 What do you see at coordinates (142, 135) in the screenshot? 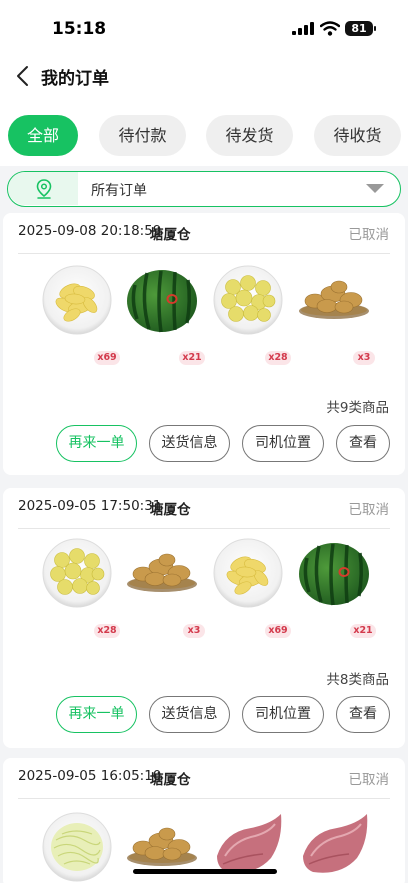
I see `tab-pending-payment: 待付款` at bounding box center [142, 135].